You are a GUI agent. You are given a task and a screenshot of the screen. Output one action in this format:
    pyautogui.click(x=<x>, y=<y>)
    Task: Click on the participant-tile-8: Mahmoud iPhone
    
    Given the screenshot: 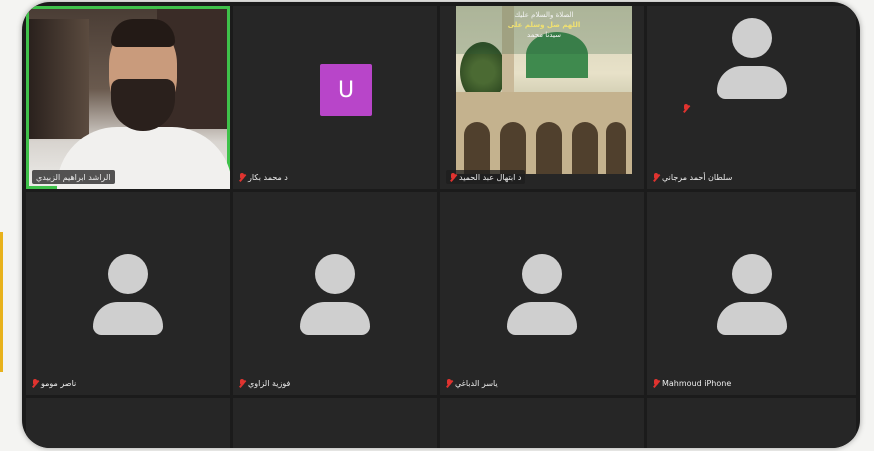 What is the action you would take?
    pyautogui.click(x=751, y=293)
    